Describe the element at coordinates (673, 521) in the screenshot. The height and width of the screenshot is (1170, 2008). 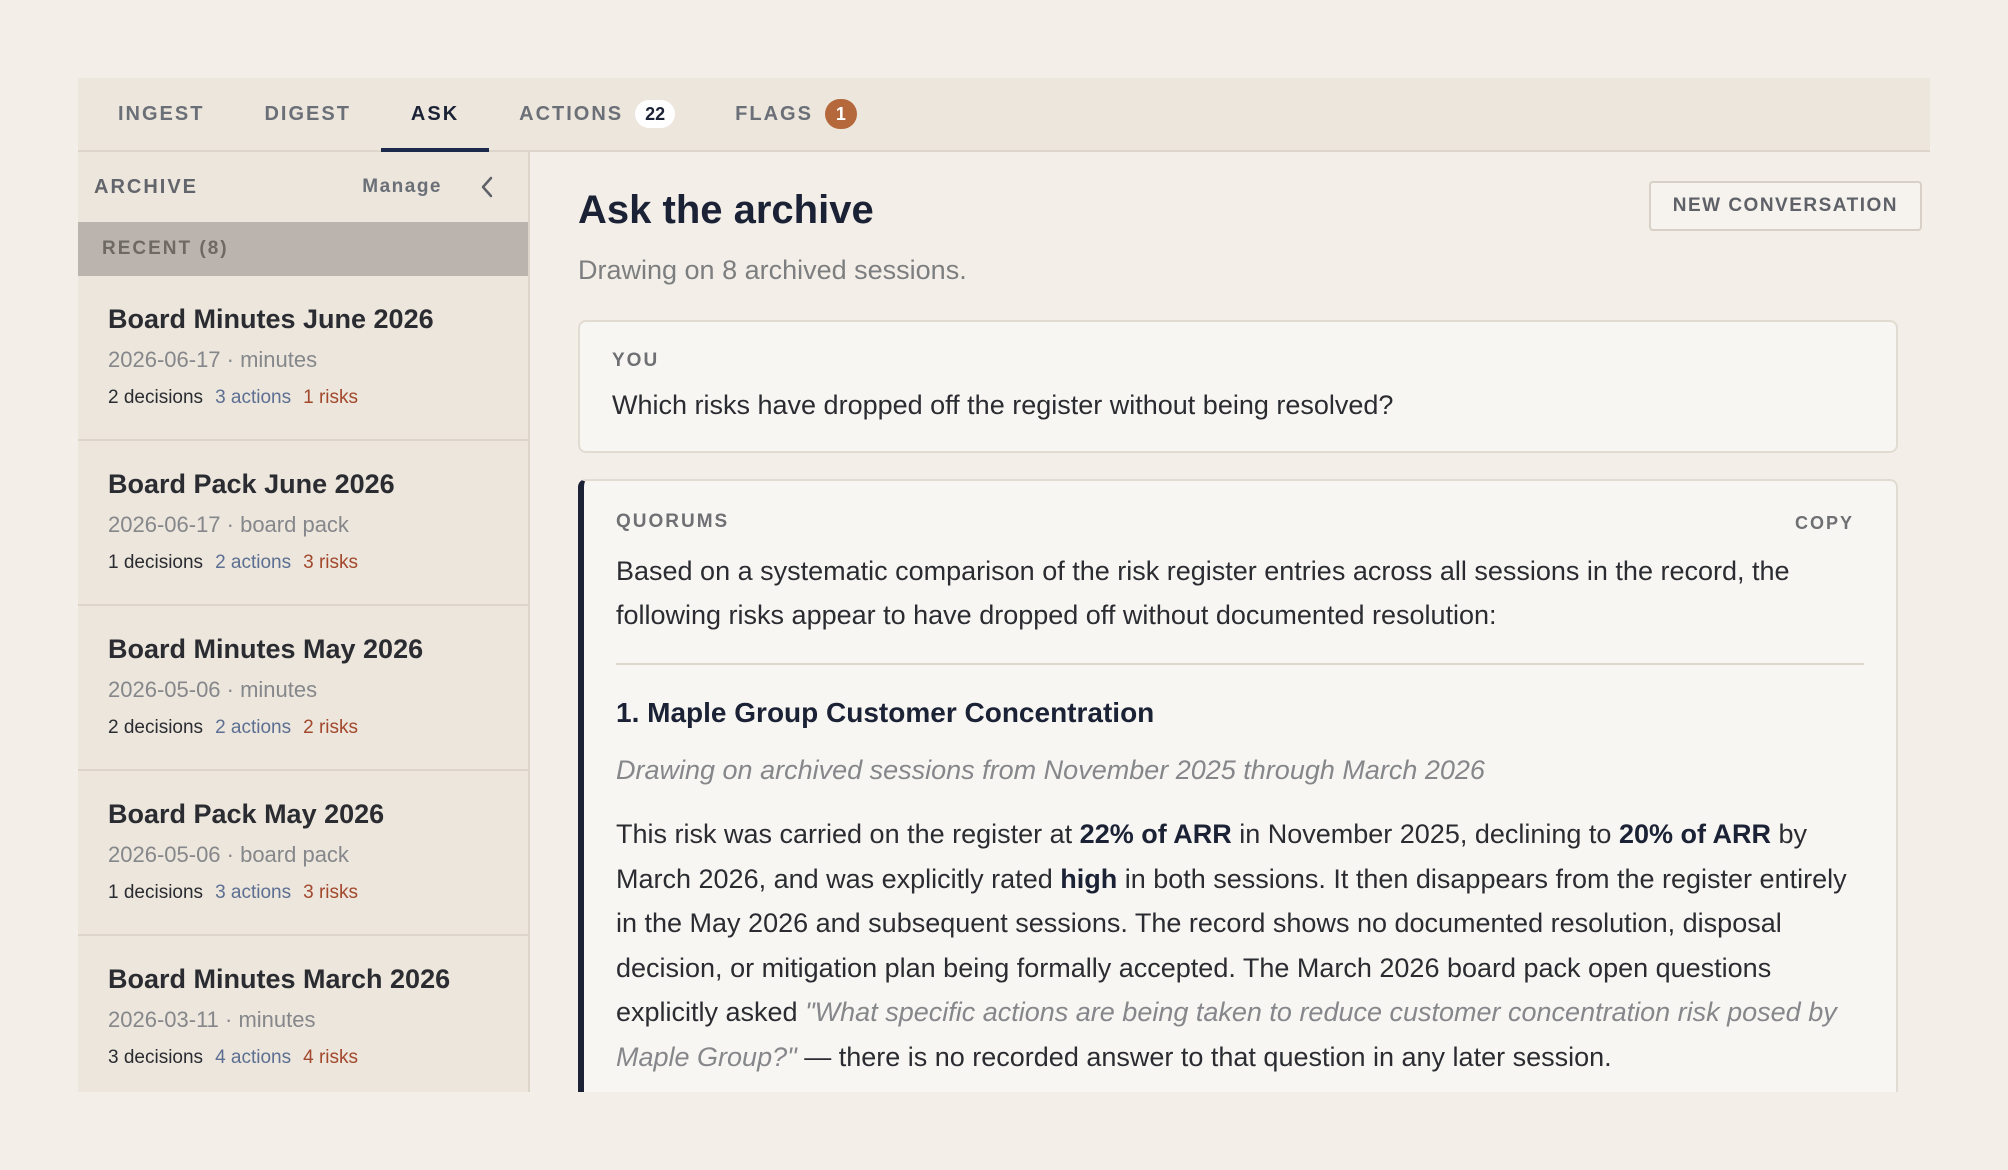
I see `assistant-label: QUORUMS` at that location.